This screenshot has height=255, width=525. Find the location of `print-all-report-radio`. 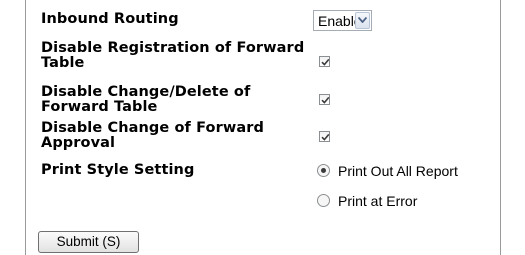

print-all-report-radio is located at coordinates (323, 170).